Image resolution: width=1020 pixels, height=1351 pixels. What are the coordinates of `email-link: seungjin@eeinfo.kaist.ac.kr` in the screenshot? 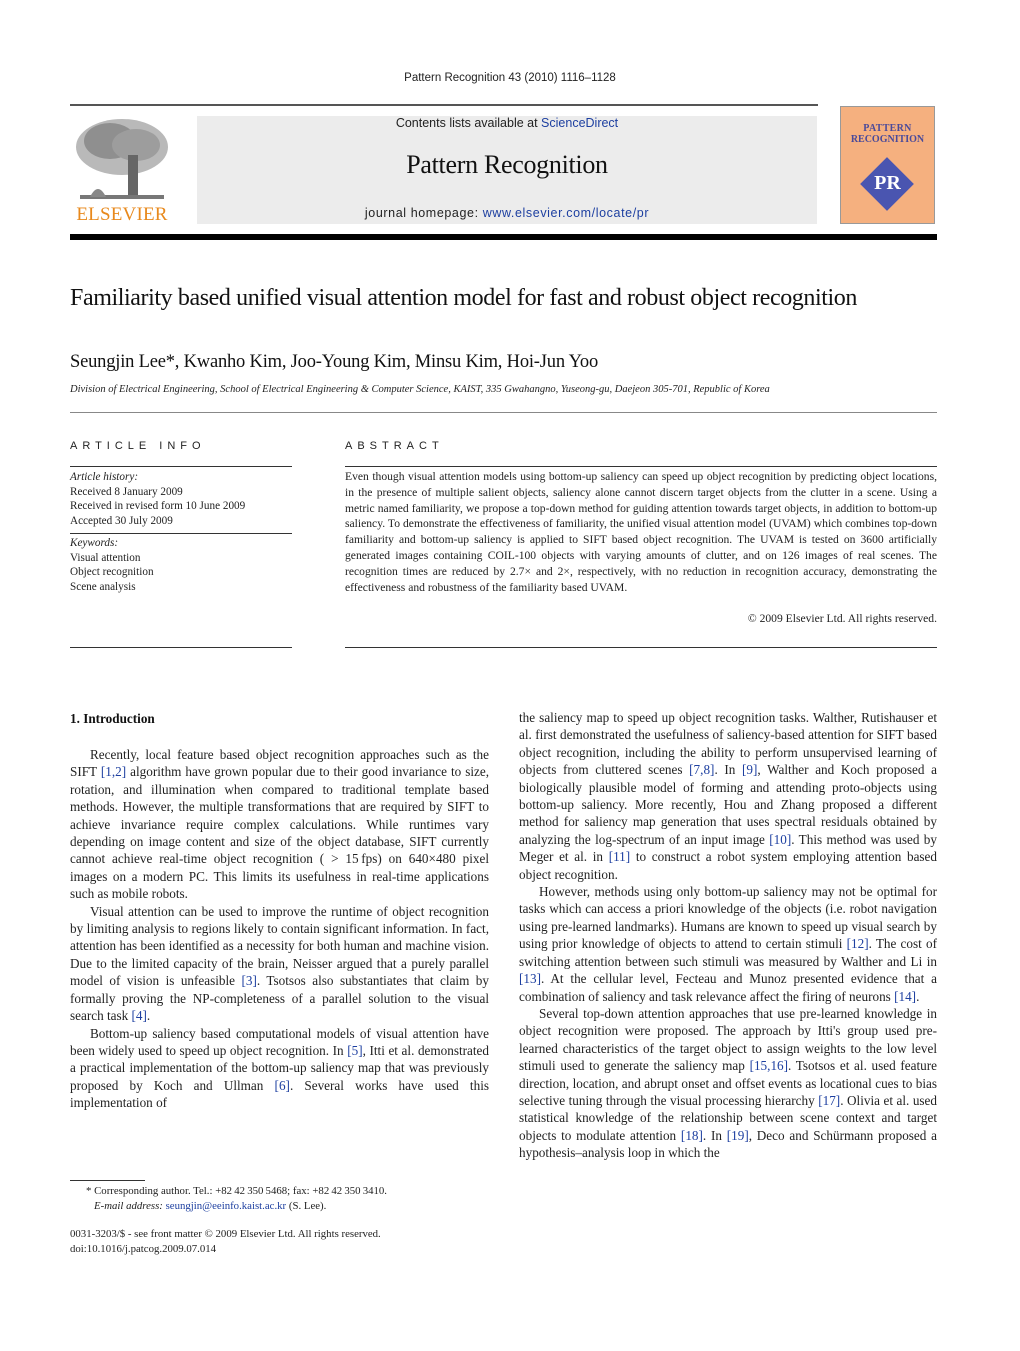 It's located at (226, 1206).